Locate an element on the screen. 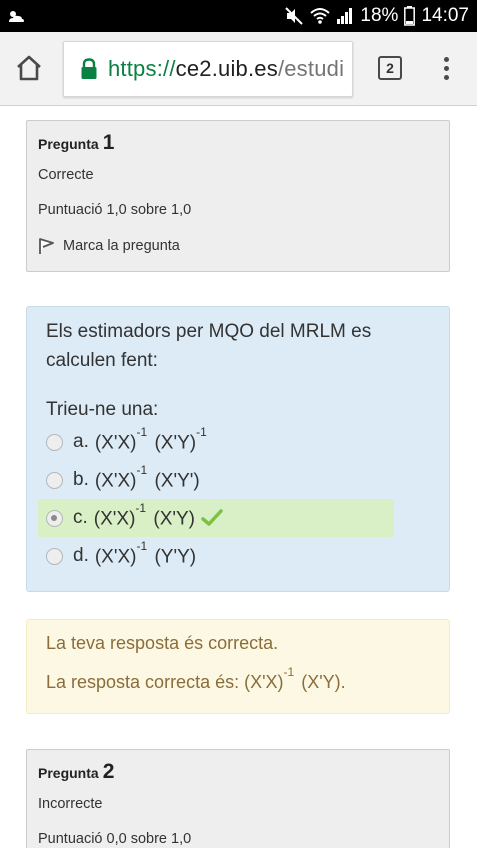 This screenshot has width=477, height=848. answer-option-a: a. (X'X)-1 (X'Y)-1 is located at coordinates (216, 442).